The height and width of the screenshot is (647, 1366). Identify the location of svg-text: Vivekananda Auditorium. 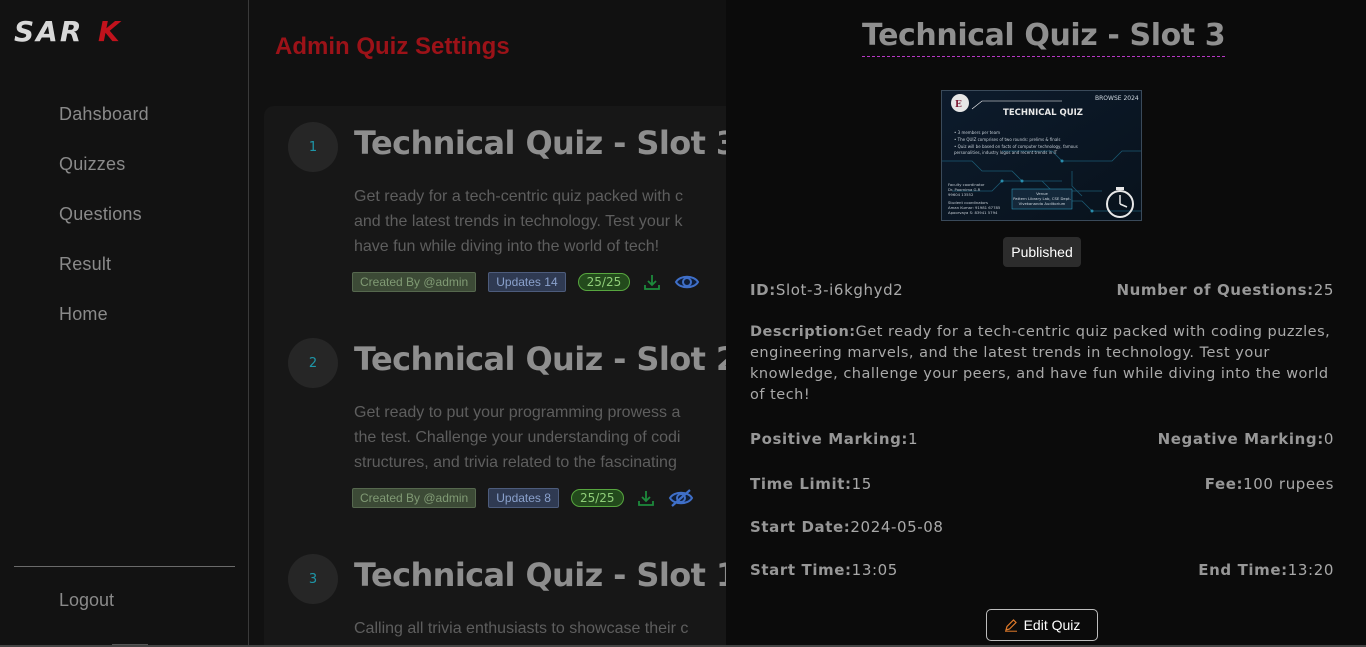
(1042, 203).